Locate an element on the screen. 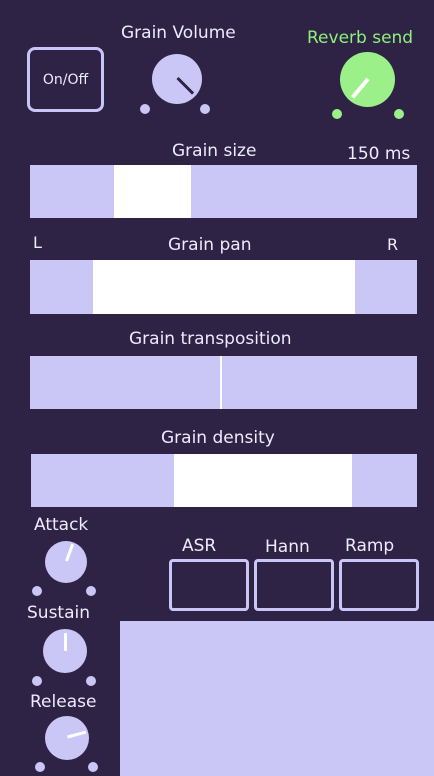  attack-max-dot is located at coordinates (91, 591).